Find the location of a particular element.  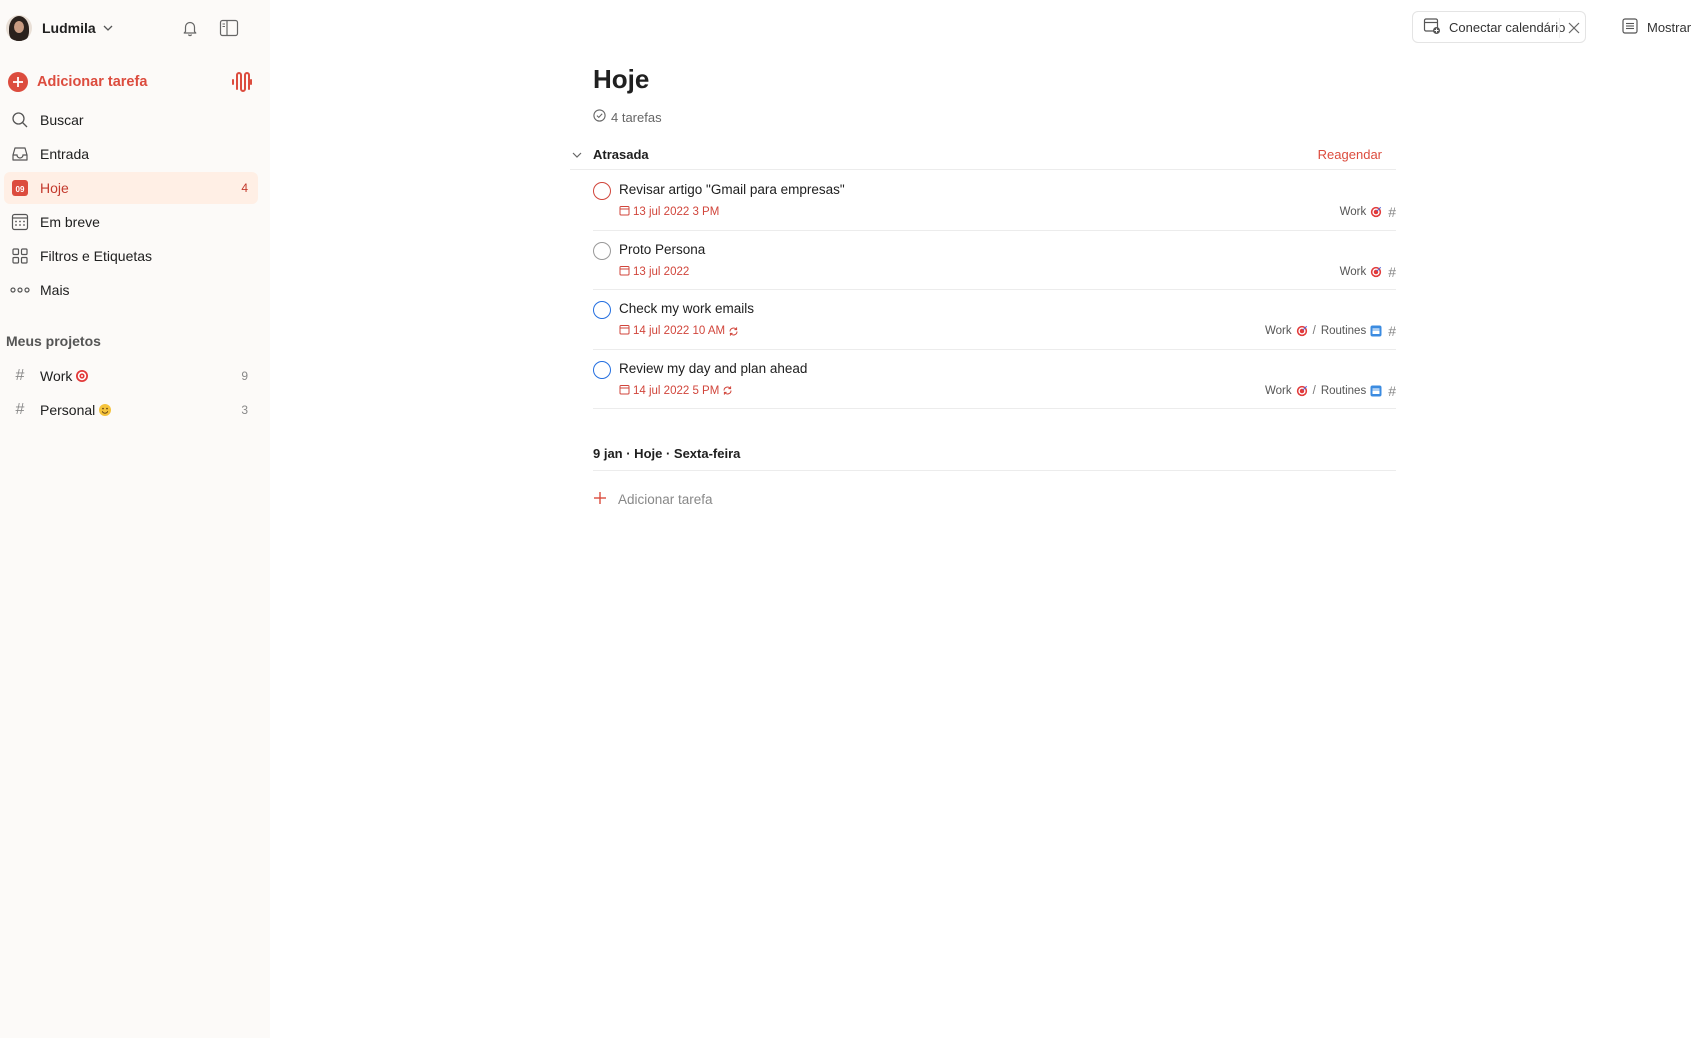

task-due: 14 jul 2022 10 AM is located at coordinates (679, 331).